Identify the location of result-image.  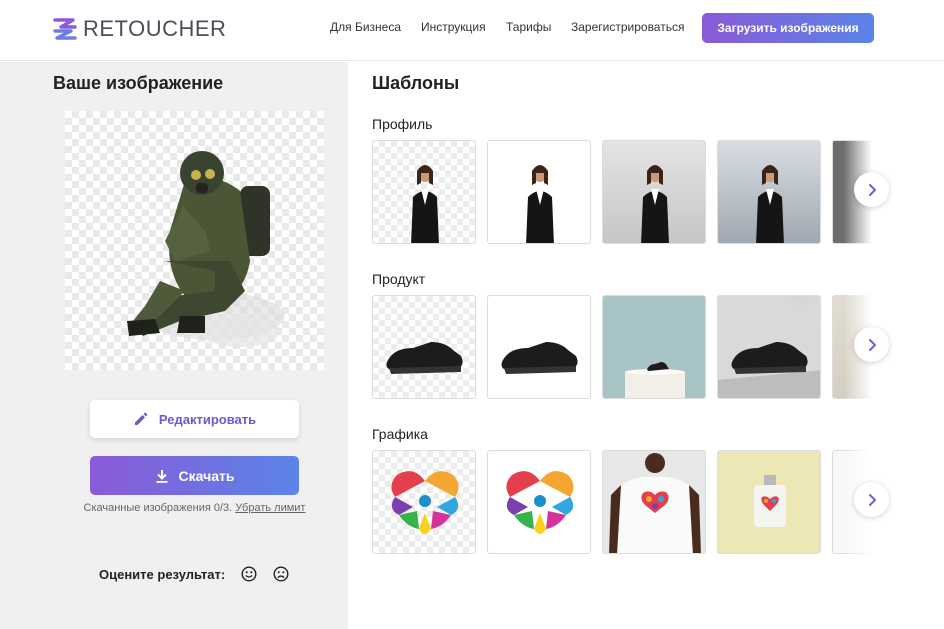
(194, 240).